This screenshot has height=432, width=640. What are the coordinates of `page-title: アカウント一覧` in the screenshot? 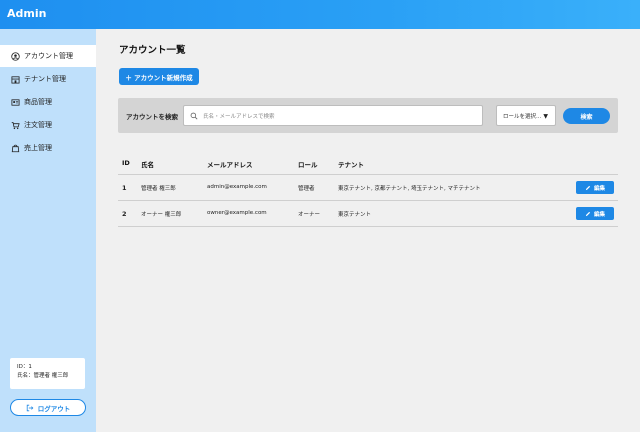 It's located at (152, 50).